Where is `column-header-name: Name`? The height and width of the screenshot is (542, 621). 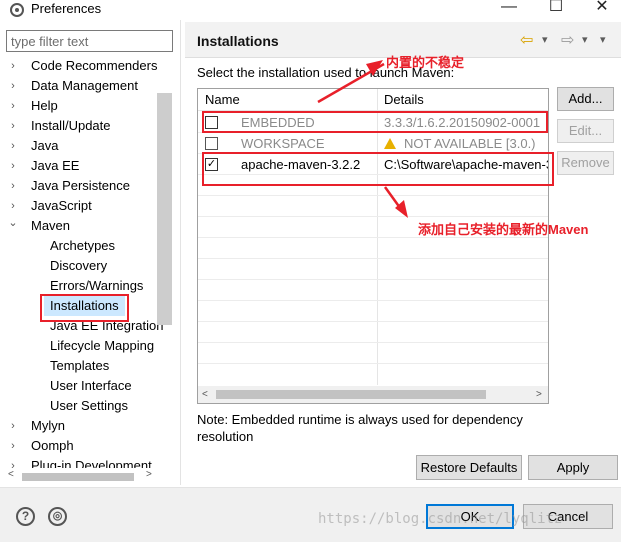 column-header-name: Name is located at coordinates (287, 100).